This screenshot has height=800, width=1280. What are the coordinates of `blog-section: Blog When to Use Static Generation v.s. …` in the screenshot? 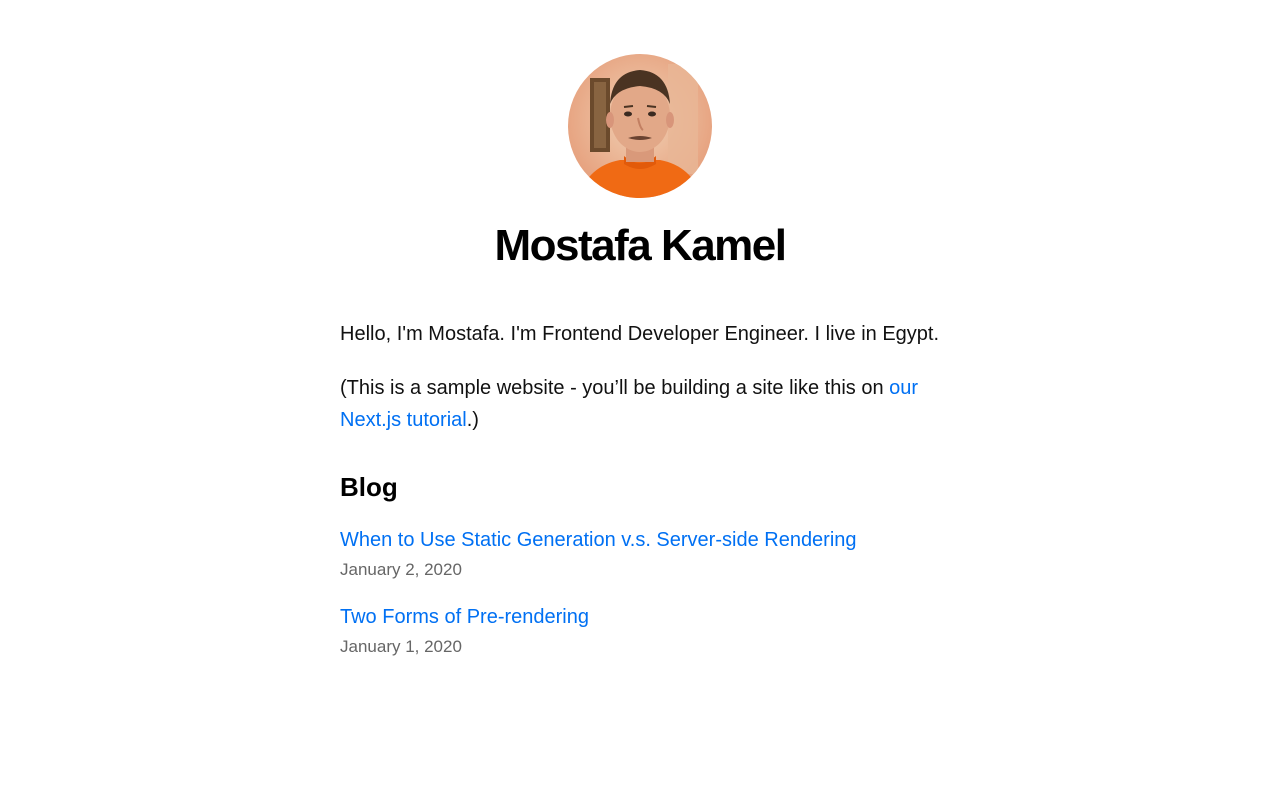 It's located at (640, 564).